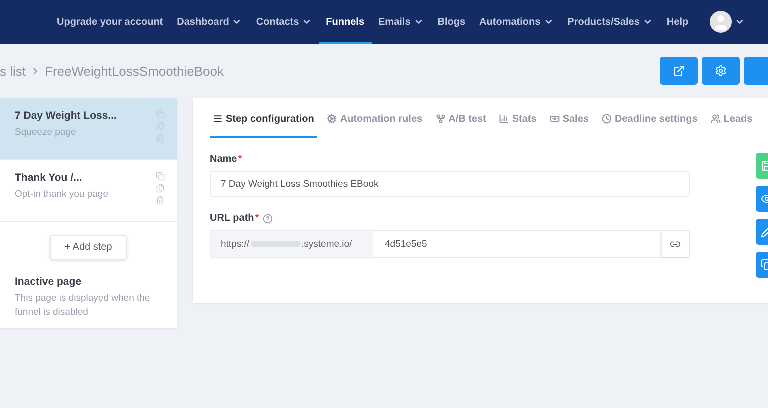 The image size is (768, 408). Describe the element at coordinates (675, 244) in the screenshot. I see `copy-link-button` at that location.